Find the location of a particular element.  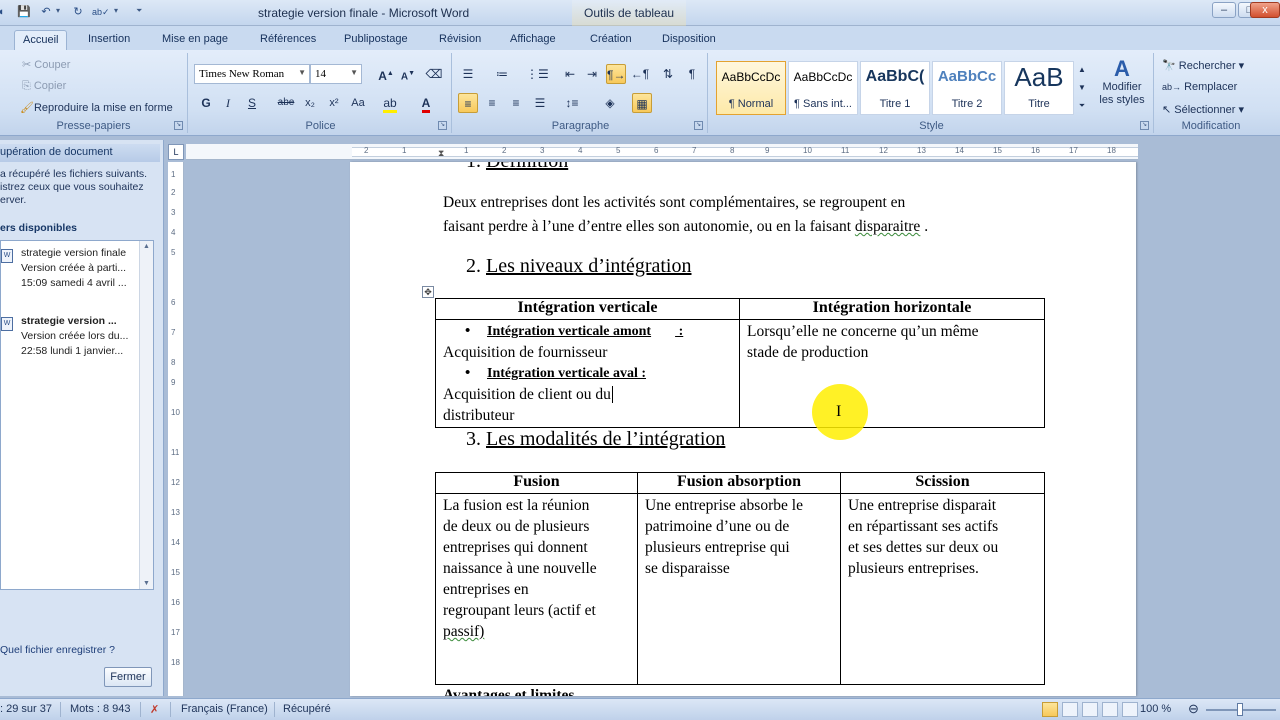

style-titre-2: AaBbCc Titre 2 is located at coordinates (967, 88).